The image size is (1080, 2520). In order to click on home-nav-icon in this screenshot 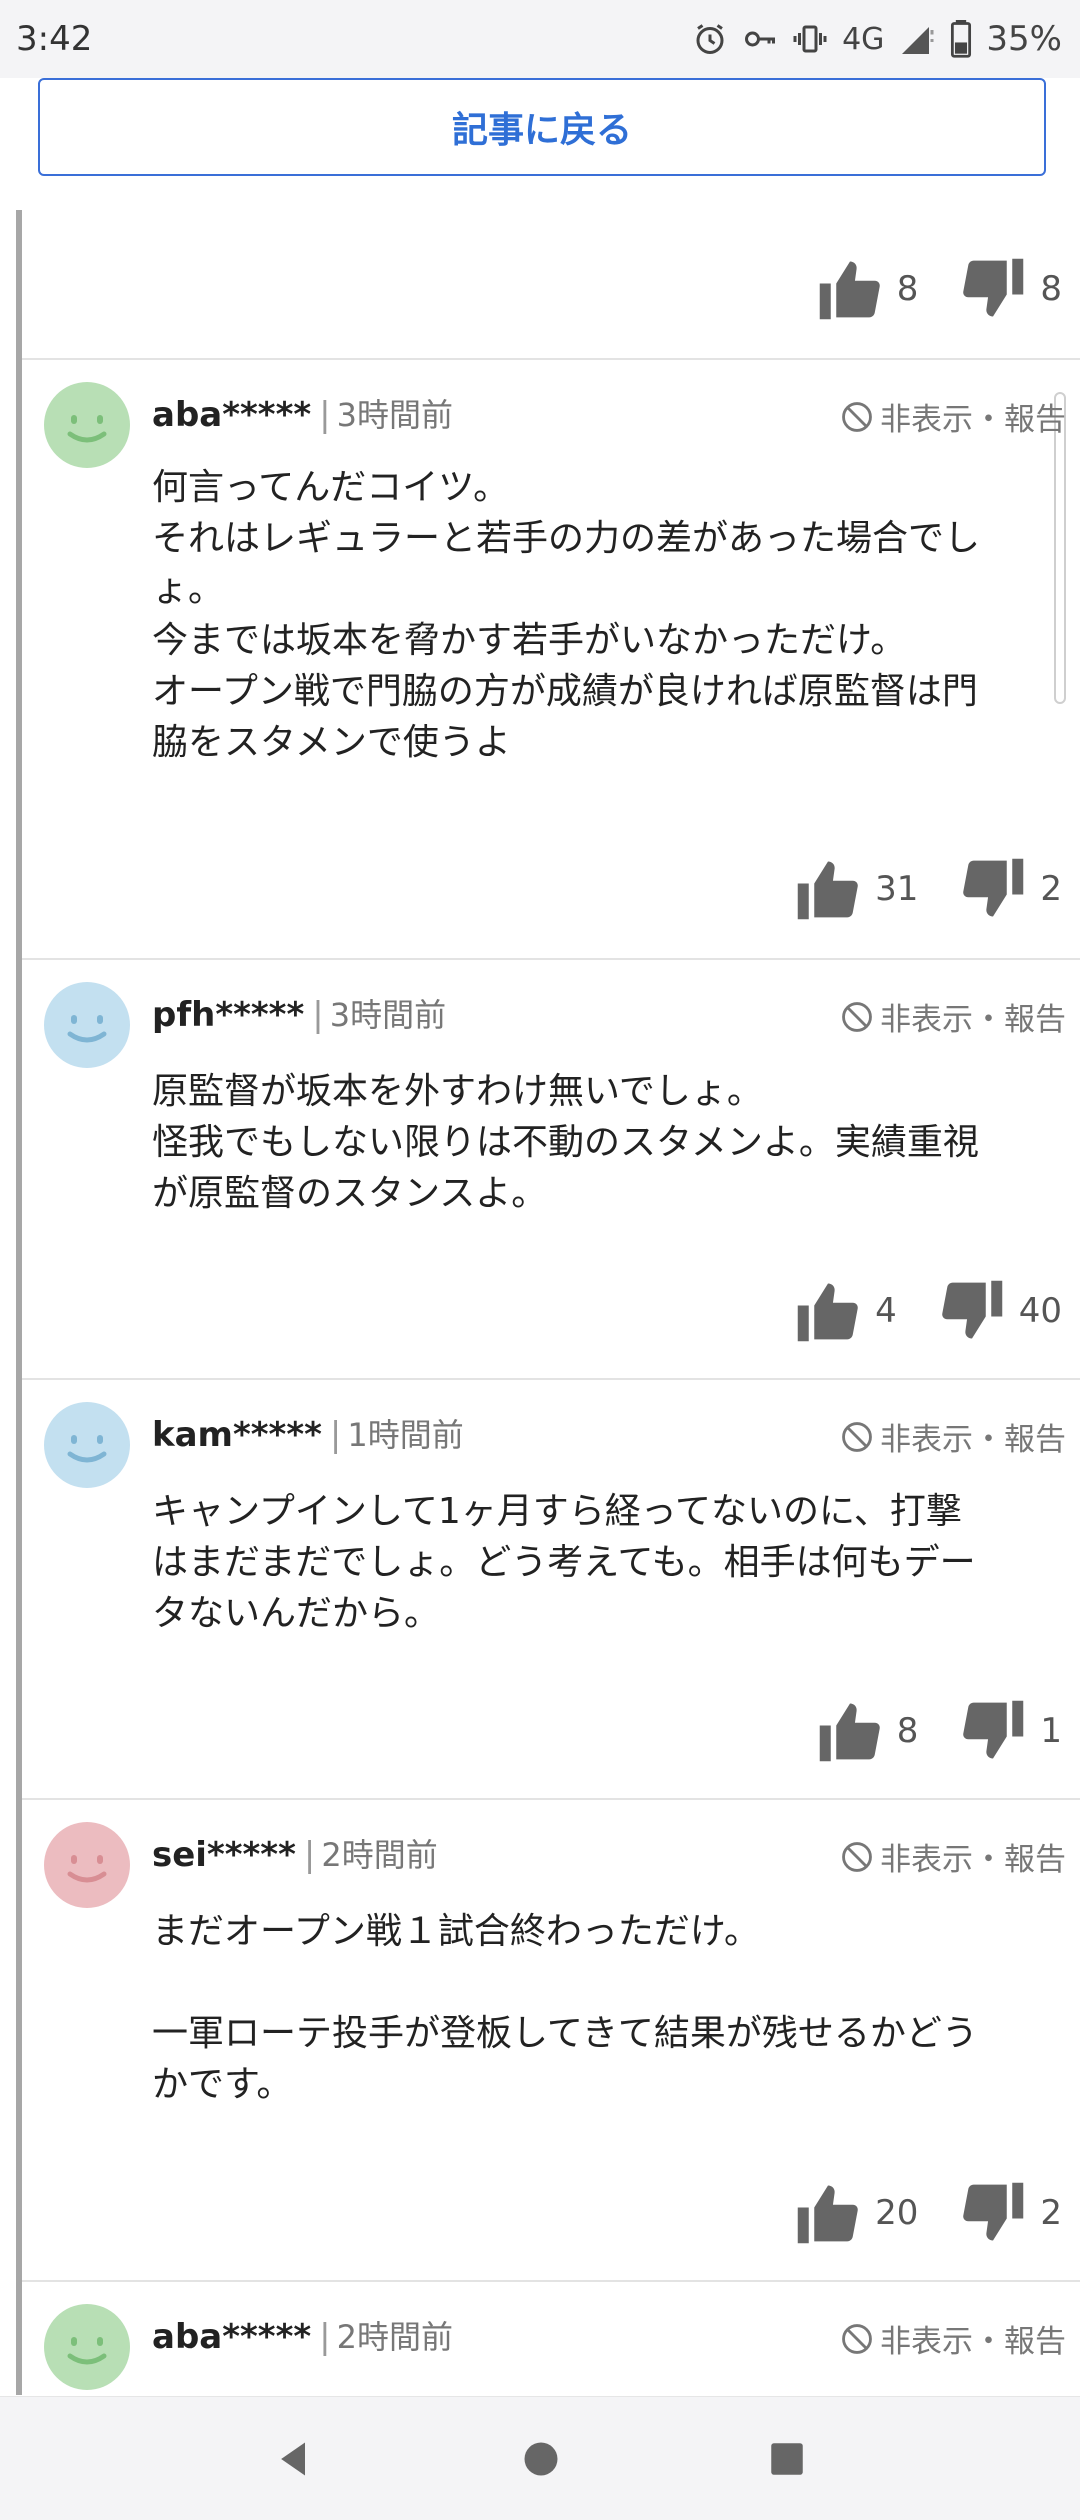, I will do `click(541, 2459)`.